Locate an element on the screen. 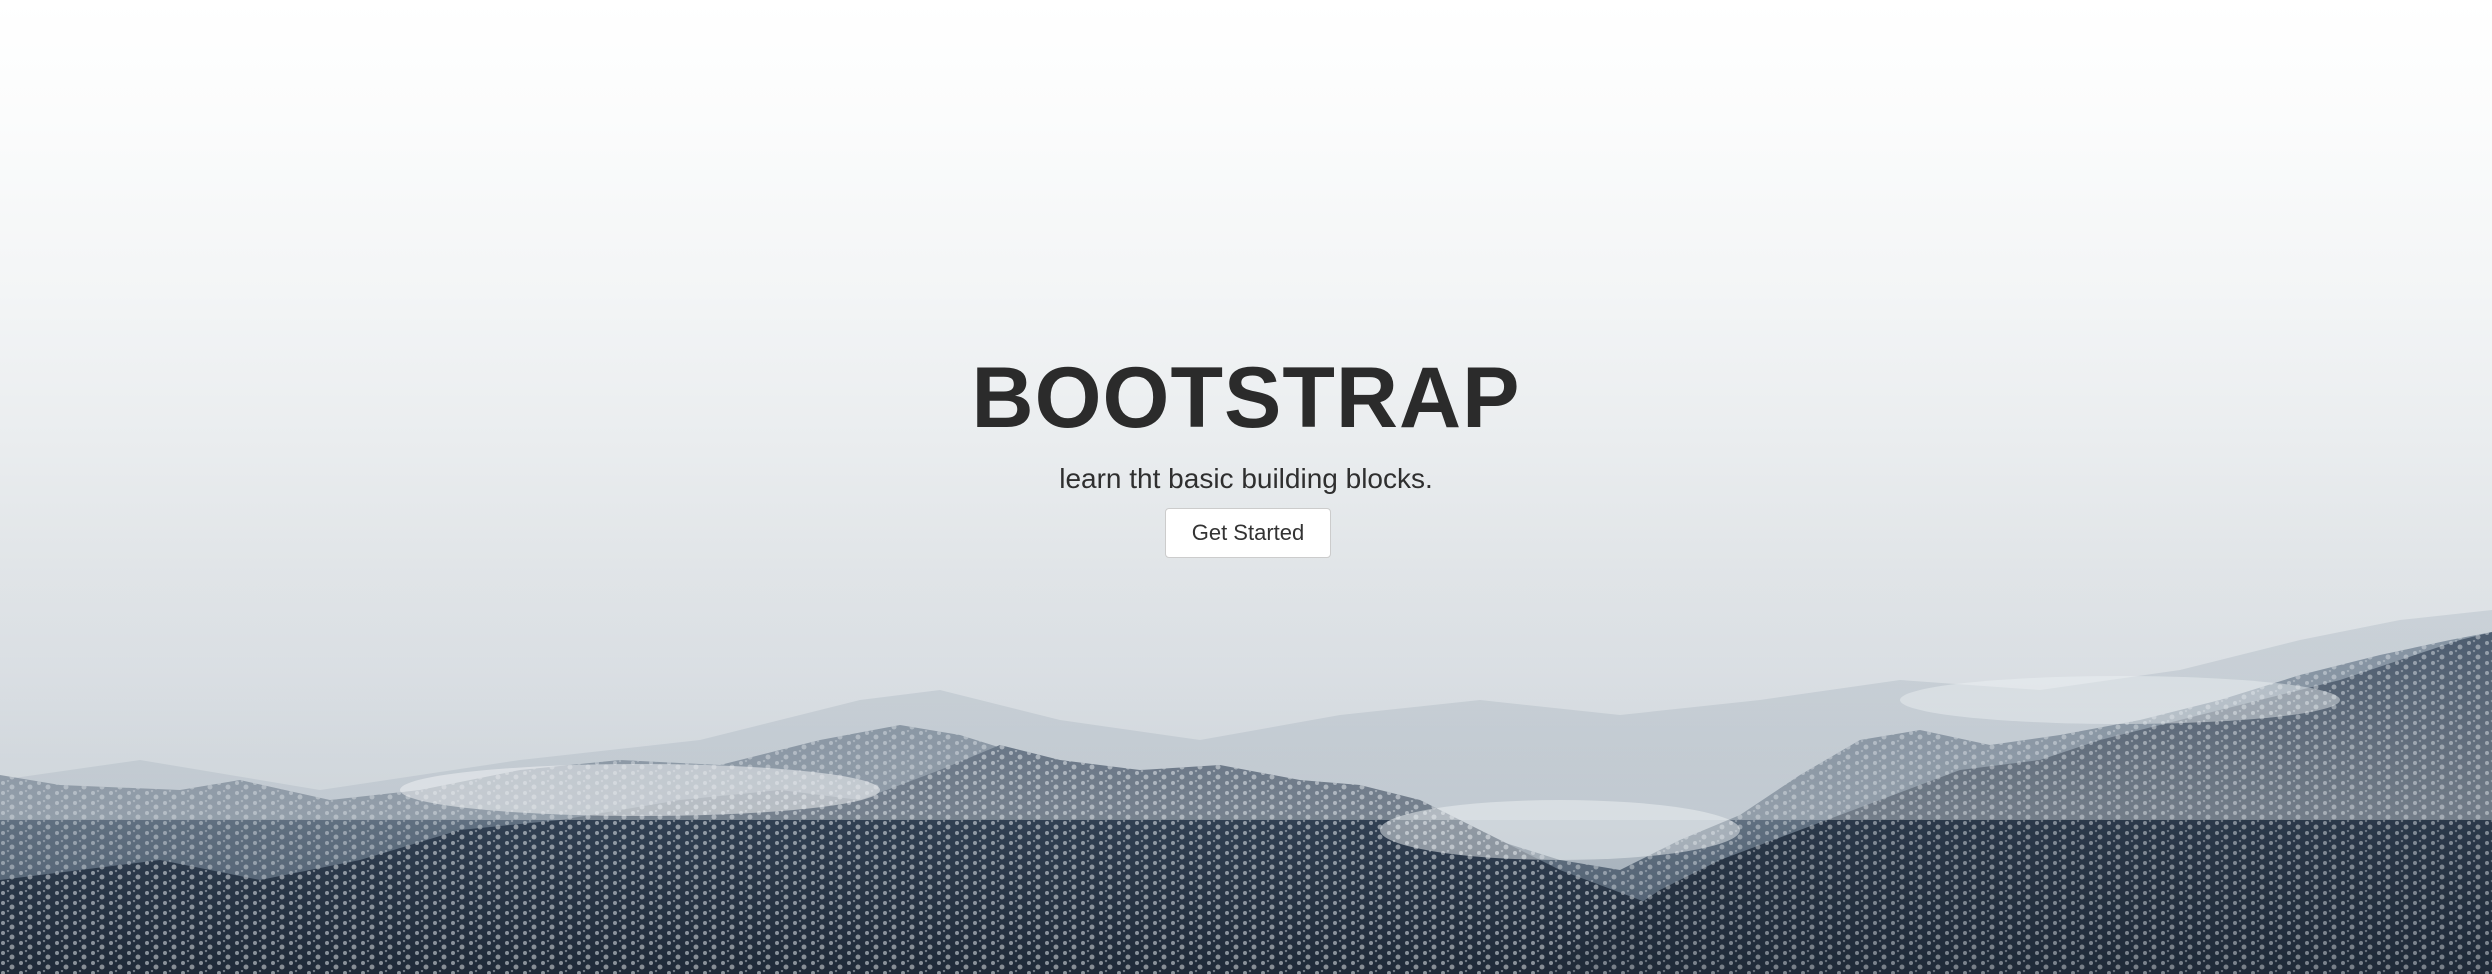  hero-title: BOOTSTRAP is located at coordinates (1246, 398).